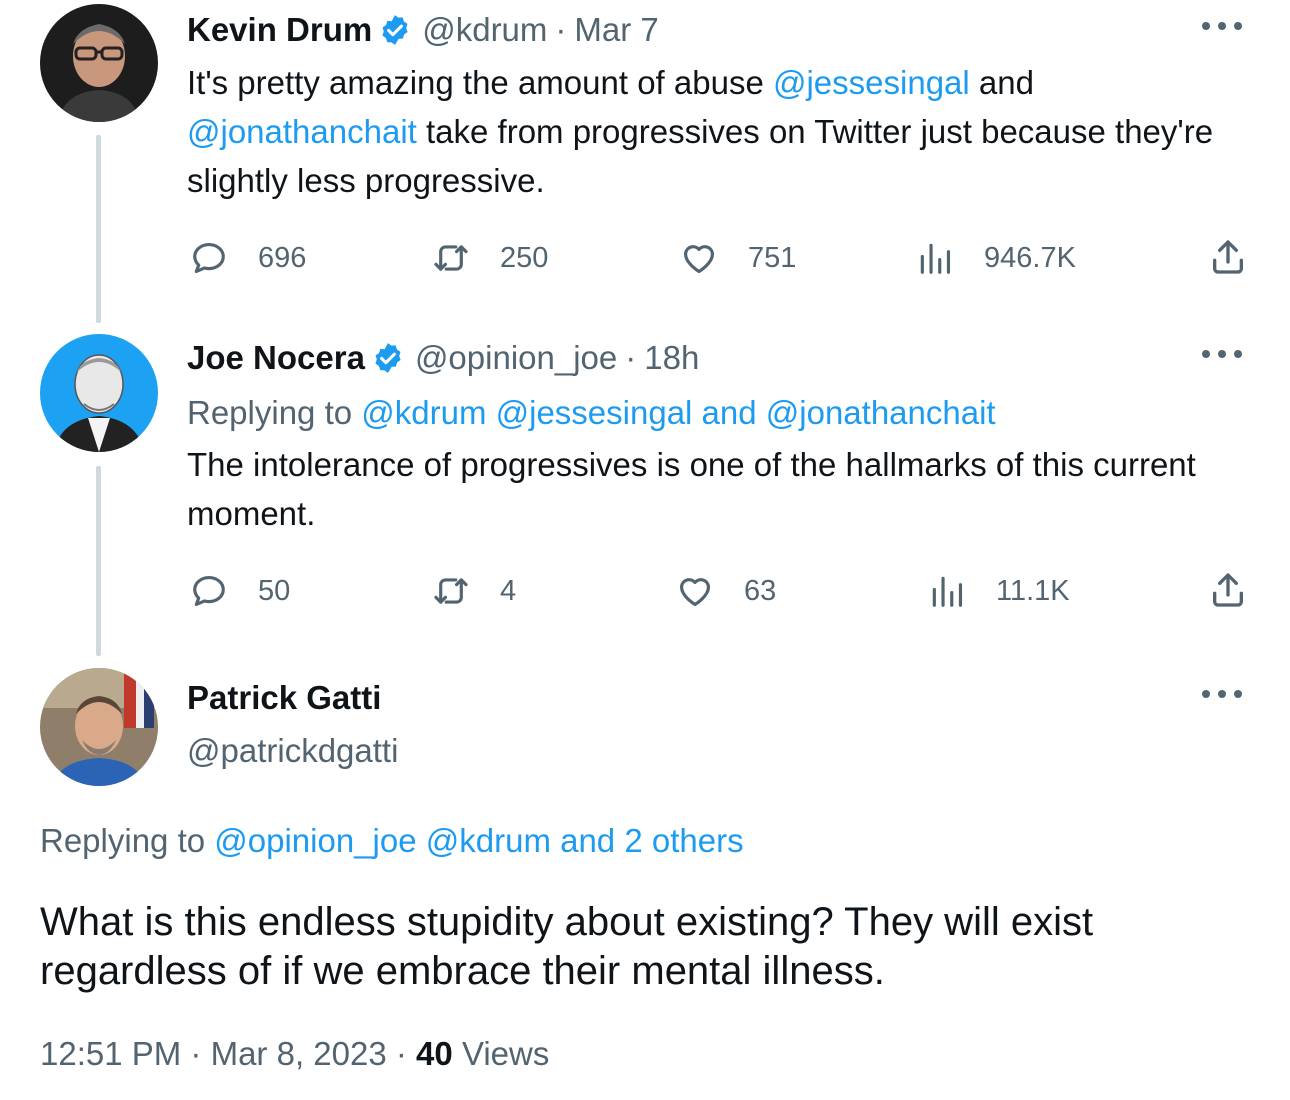 Image resolution: width=1290 pixels, height=1100 pixels. What do you see at coordinates (760, 590) in the screenshot?
I see `like-count: 63` at bounding box center [760, 590].